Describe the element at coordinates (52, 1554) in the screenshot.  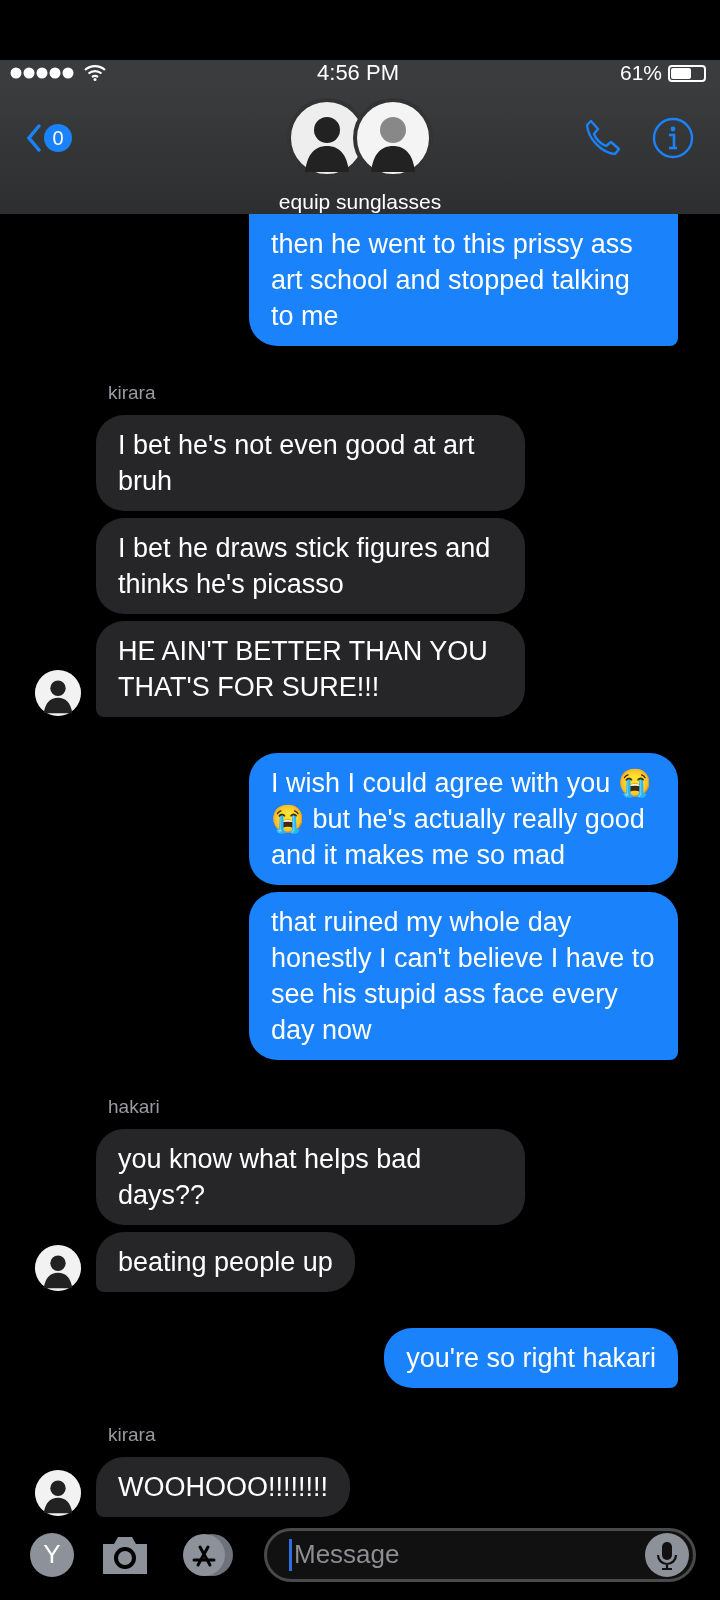
I see `profile-button: Y` at that location.